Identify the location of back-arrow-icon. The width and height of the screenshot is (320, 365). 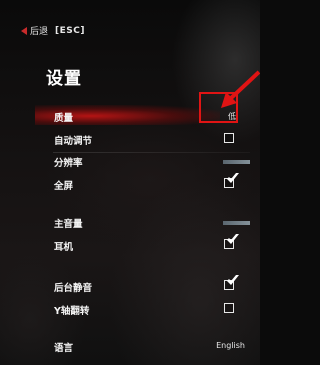
(24, 30).